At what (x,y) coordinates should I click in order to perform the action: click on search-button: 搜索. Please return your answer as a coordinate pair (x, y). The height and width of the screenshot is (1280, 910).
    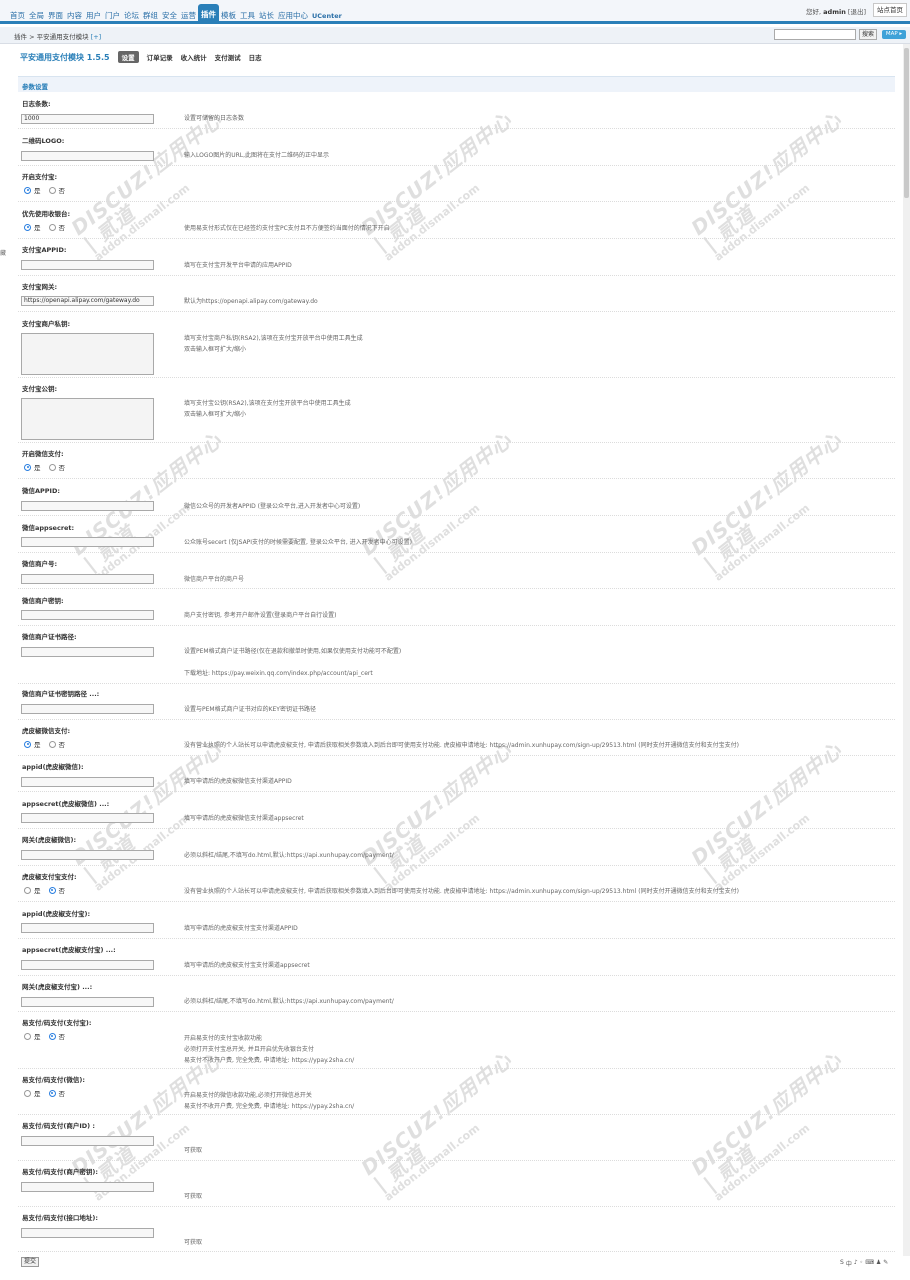
    Looking at the image, I should click on (868, 34).